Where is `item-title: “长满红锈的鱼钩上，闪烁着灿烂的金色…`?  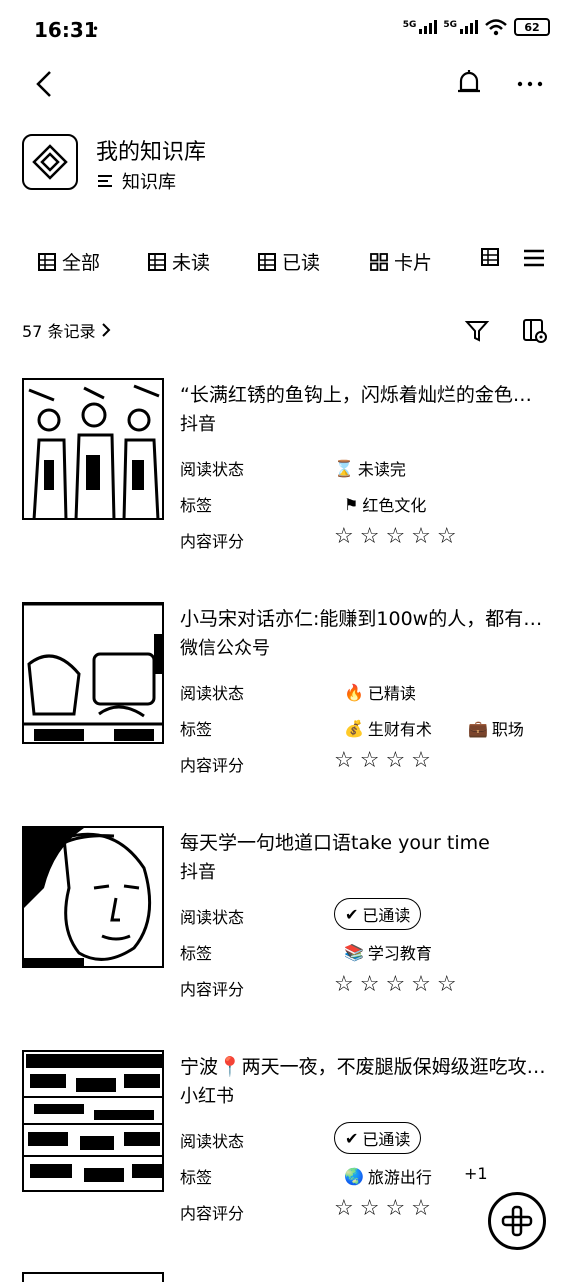
item-title: “长满红锈的鱼钩上，闪烁着灿烂的金色… is located at coordinates (356, 395).